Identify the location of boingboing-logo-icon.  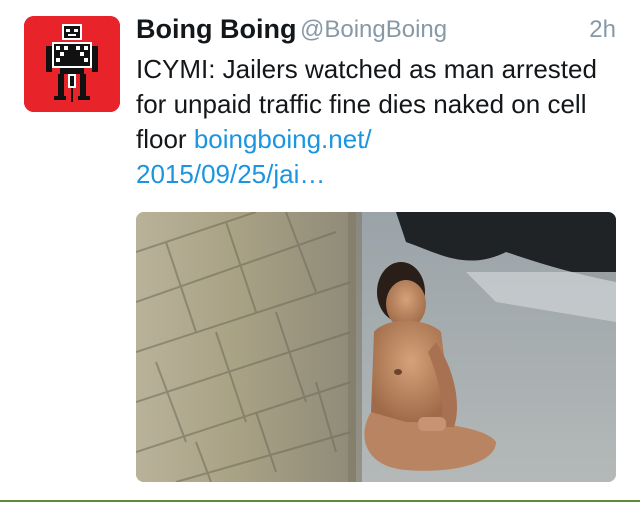
(72, 64).